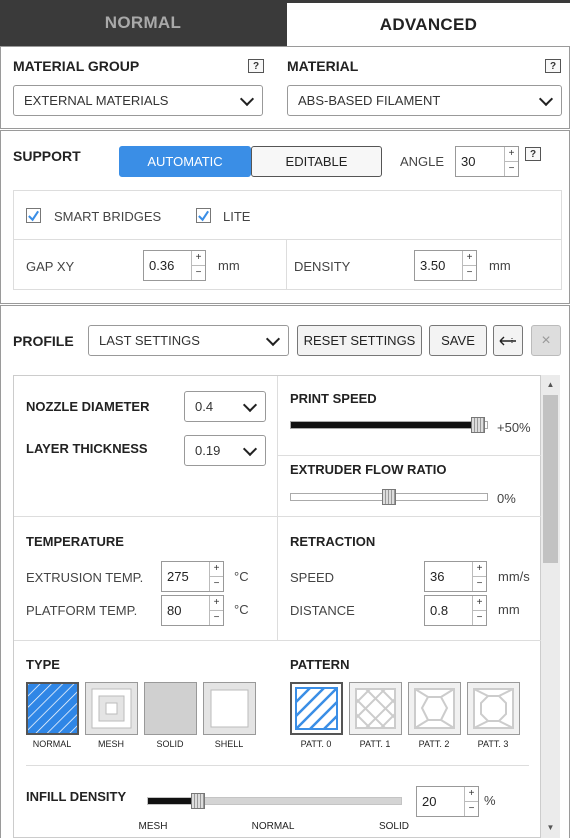 Image resolution: width=570 pixels, height=838 pixels. Describe the element at coordinates (185, 161) in the screenshot. I see `support-automatic-button: AUTOMATIC` at that location.